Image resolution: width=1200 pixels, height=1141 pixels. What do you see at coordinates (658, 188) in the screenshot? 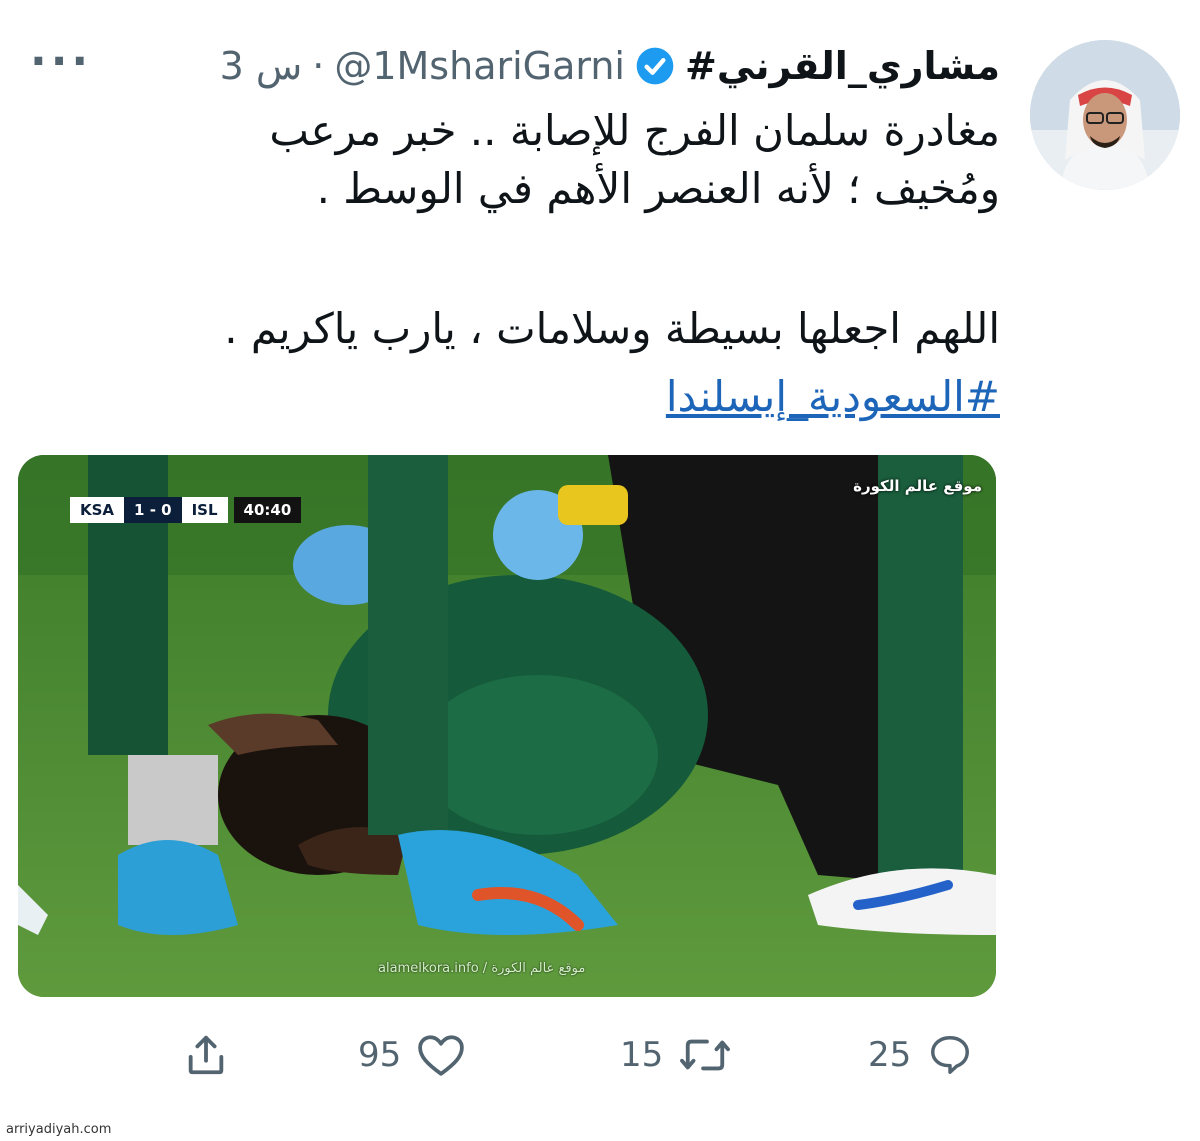
I see `tweet-text-line: ومُخيف ؛ لأنه العنصر الأهم في الوسط .` at bounding box center [658, 188].